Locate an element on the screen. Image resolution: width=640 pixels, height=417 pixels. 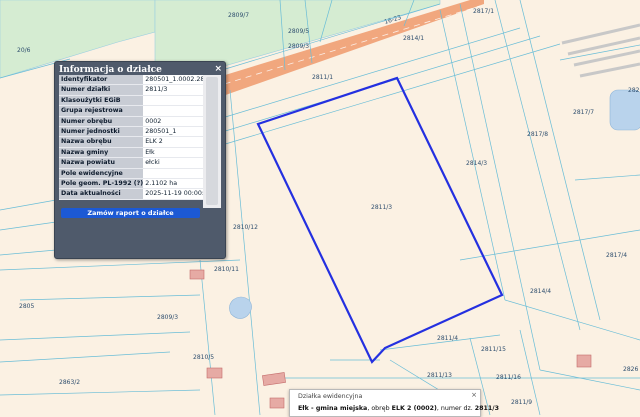
parcel-label: 2811/3 is located at coordinates (381, 207).